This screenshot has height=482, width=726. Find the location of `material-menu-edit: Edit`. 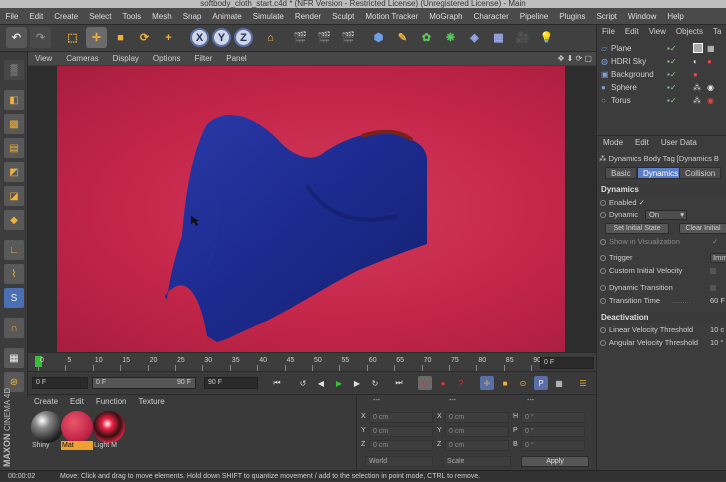

material-menu-edit: Edit is located at coordinates (77, 401).